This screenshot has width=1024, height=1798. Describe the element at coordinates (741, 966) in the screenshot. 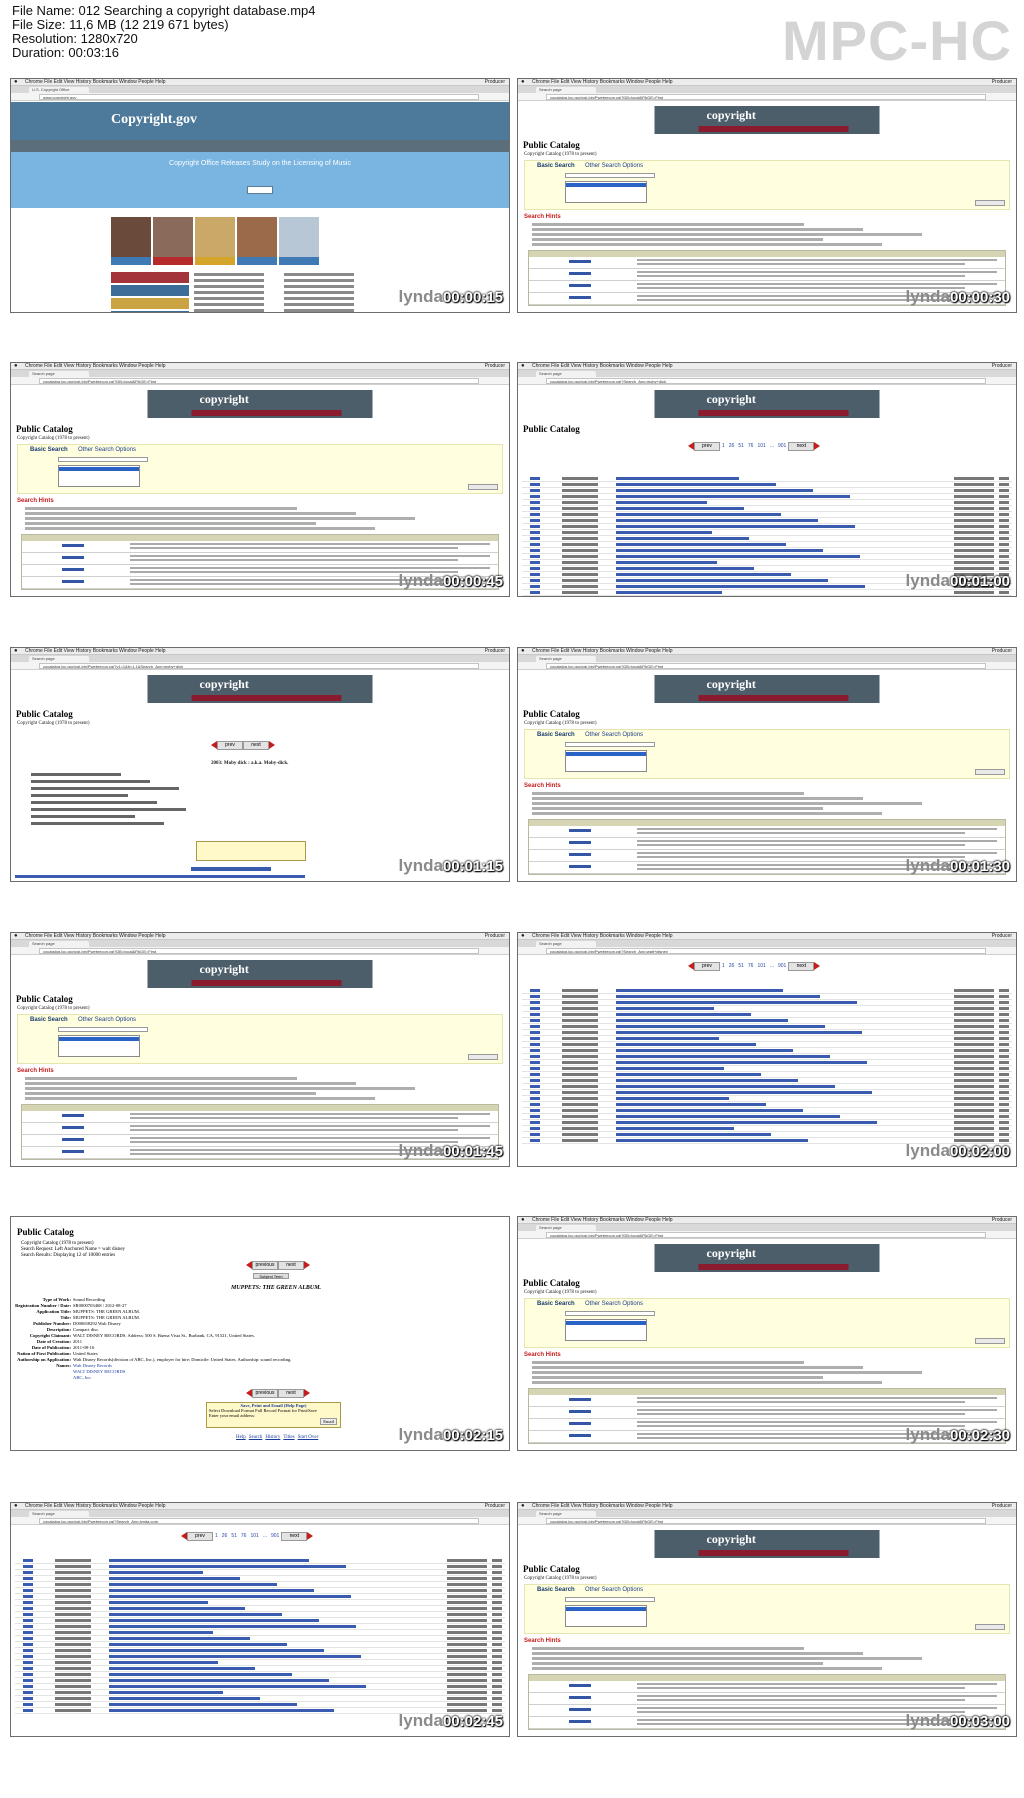

I see `page-number-link: 51` at that location.